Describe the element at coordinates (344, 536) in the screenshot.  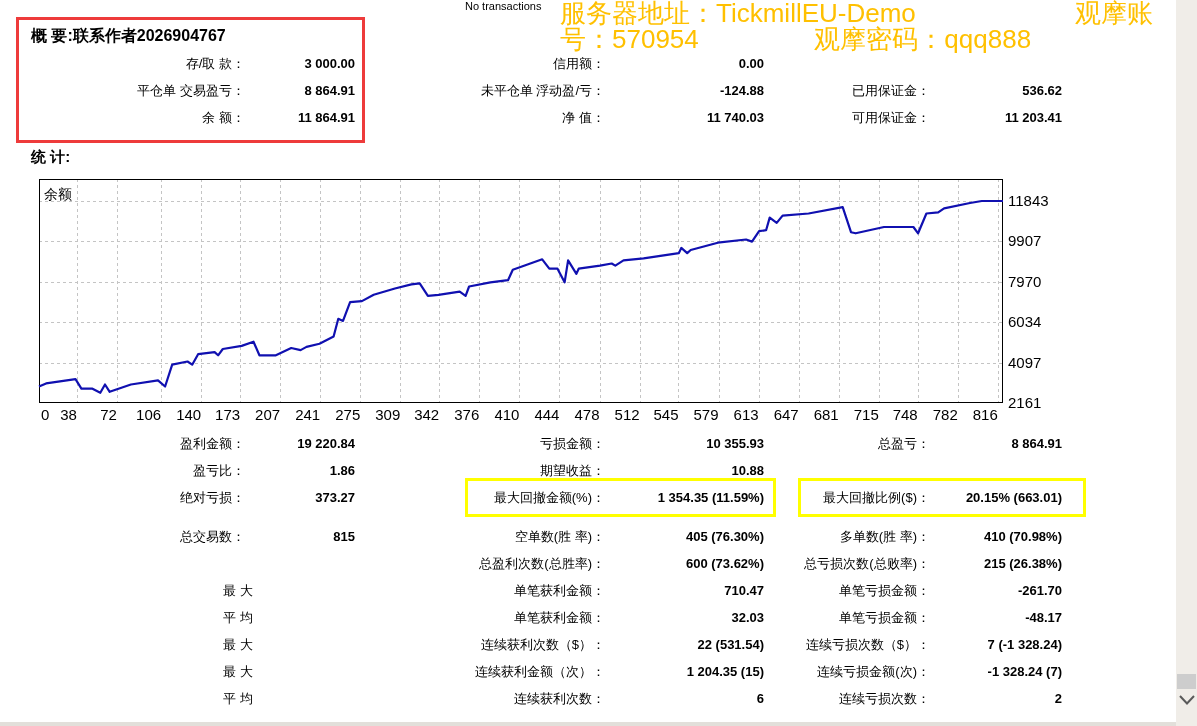
I see `field-value: 815` at that location.